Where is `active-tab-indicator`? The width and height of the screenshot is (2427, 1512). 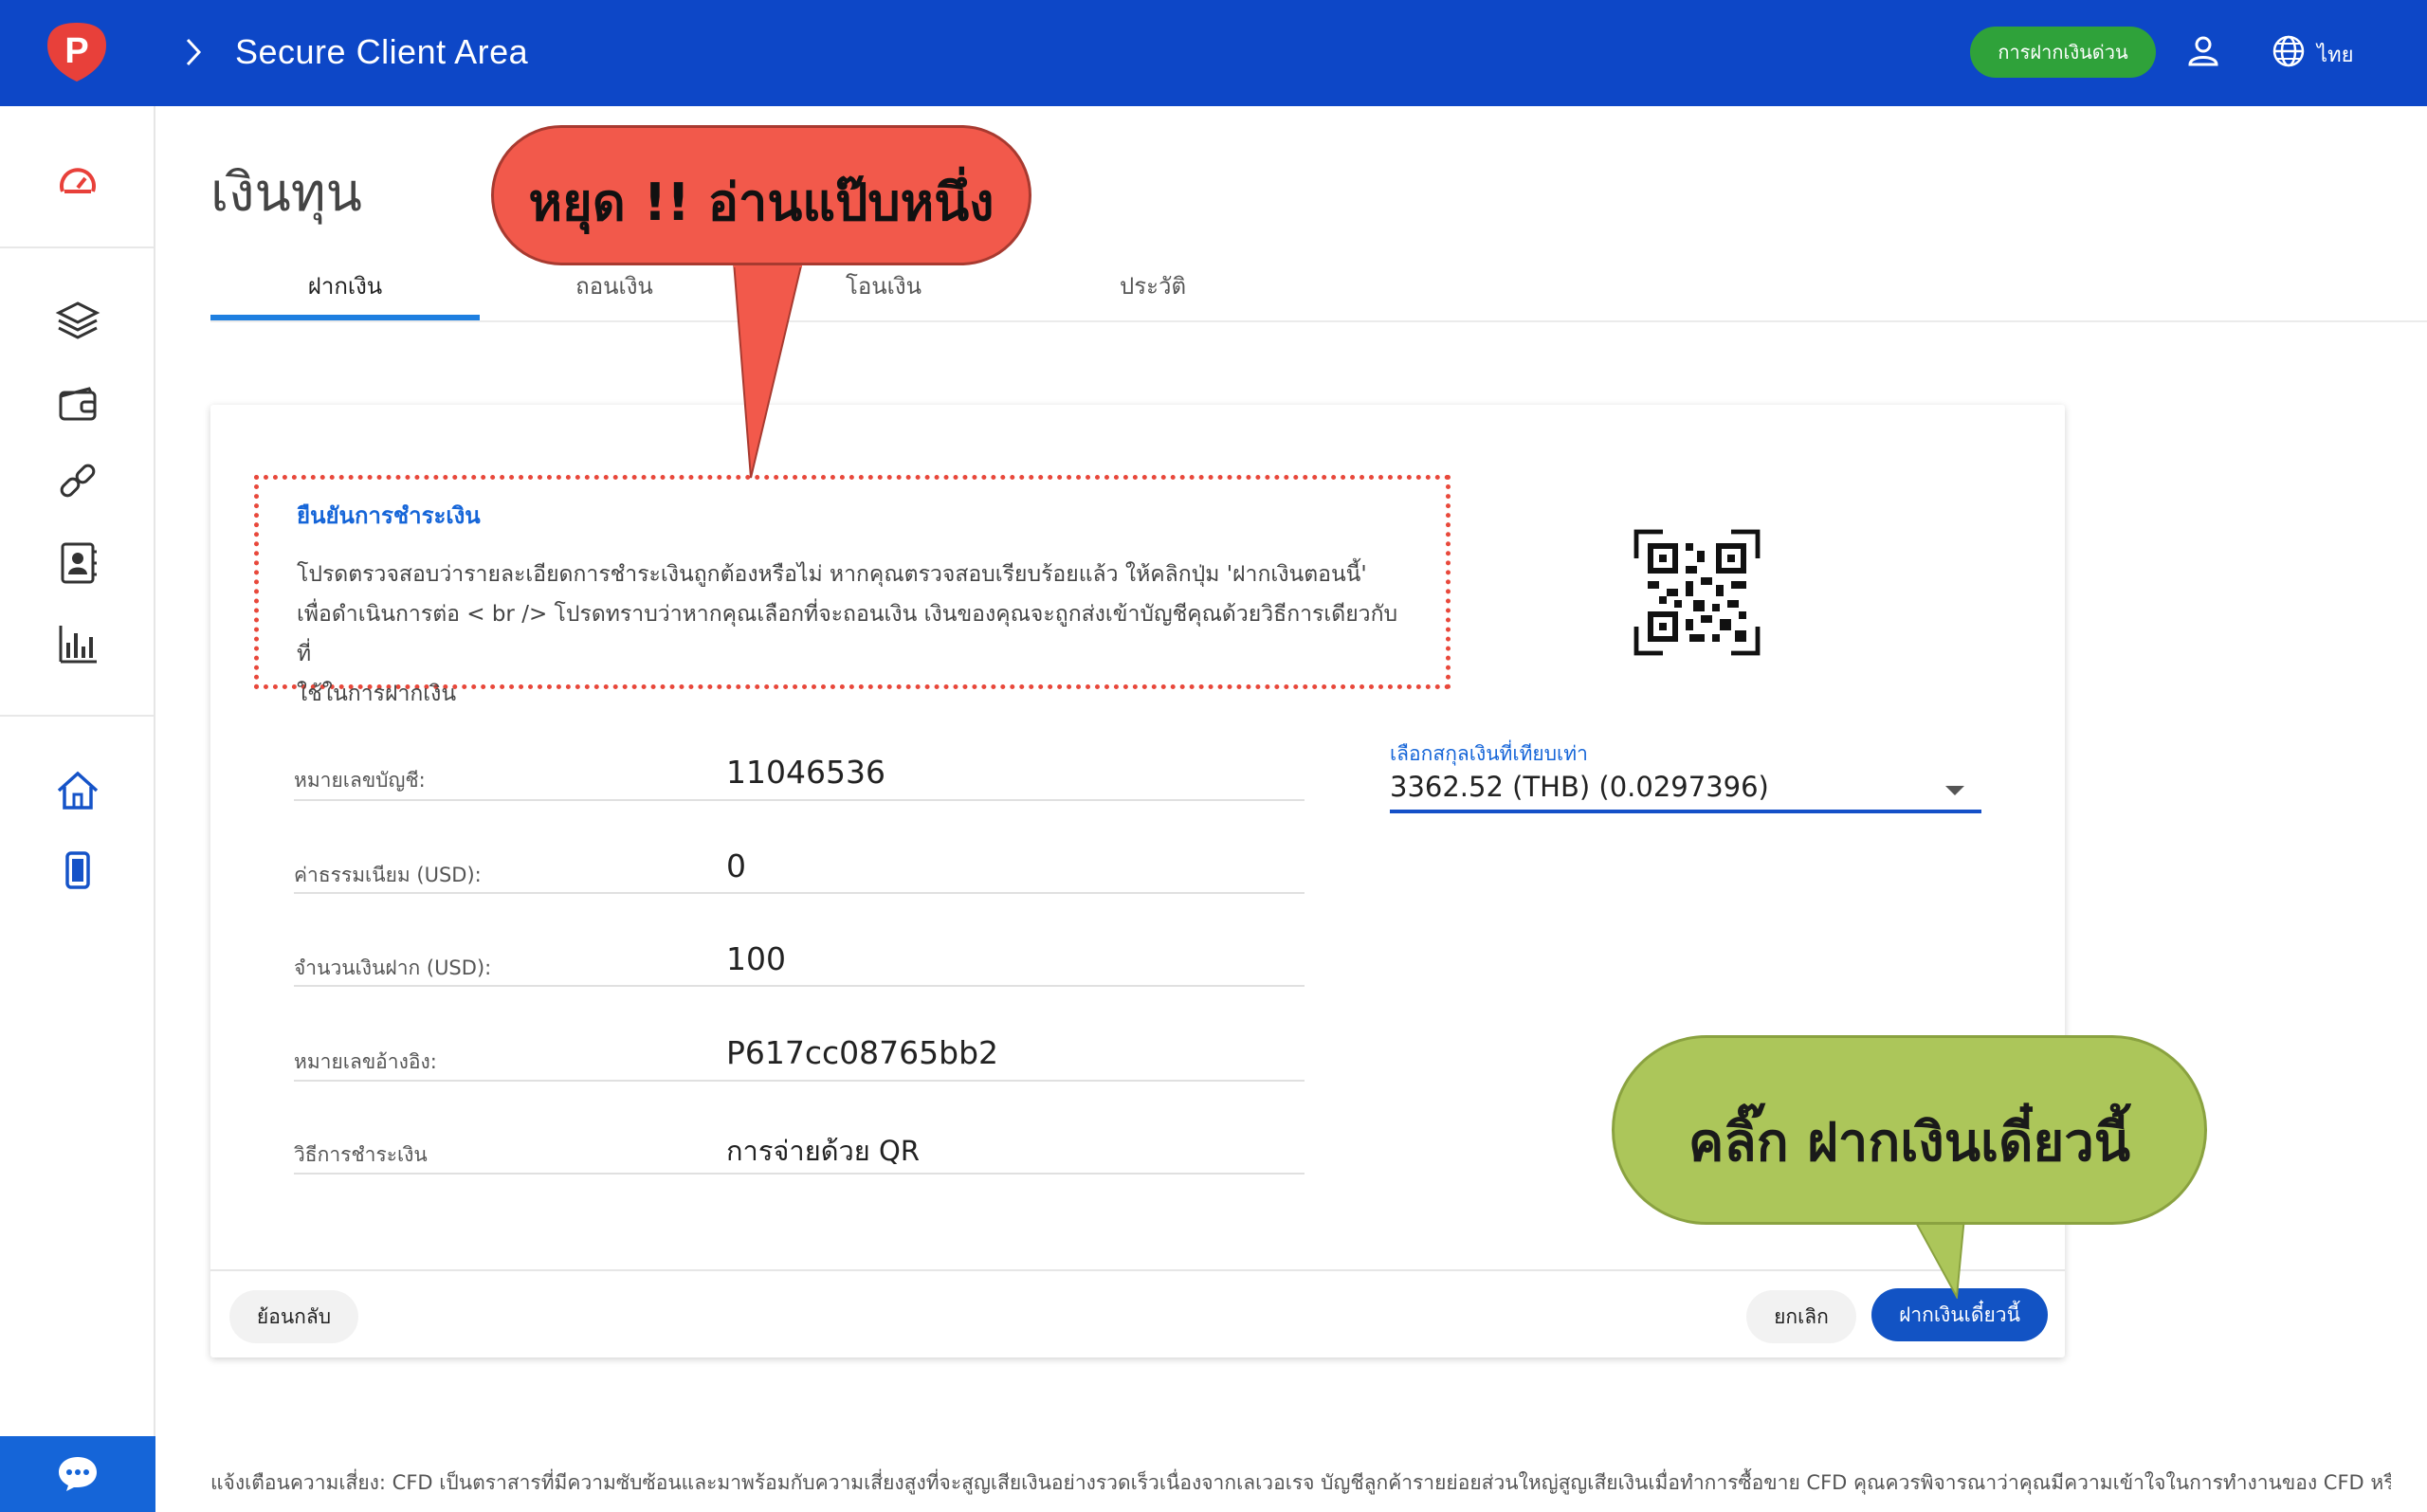 active-tab-indicator is located at coordinates (345, 317).